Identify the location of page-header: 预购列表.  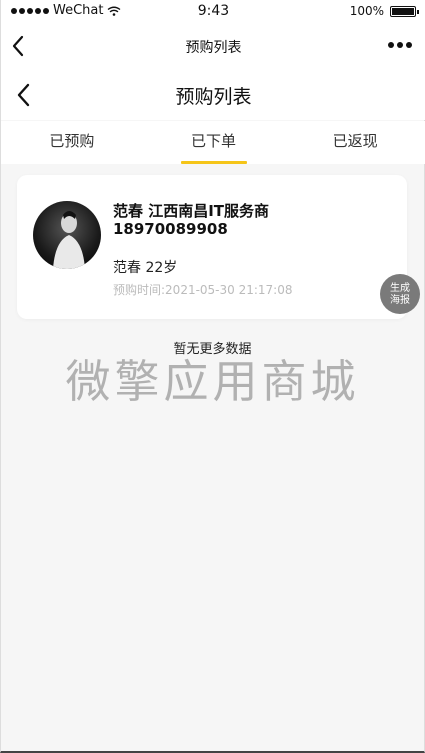
(213, 94).